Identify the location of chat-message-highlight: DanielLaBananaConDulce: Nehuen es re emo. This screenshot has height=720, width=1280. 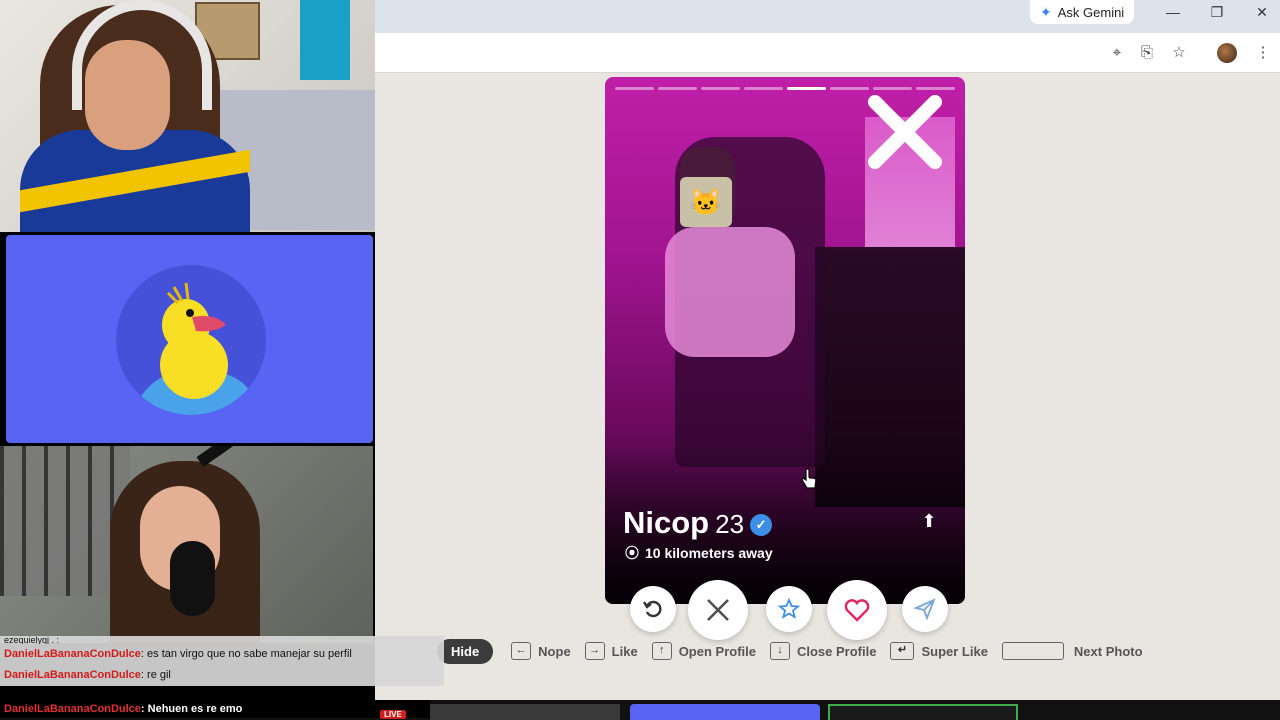
(215, 709).